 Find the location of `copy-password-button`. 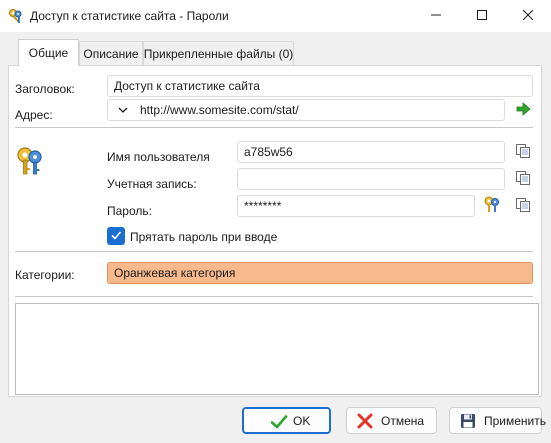

copy-password-button is located at coordinates (523, 206).